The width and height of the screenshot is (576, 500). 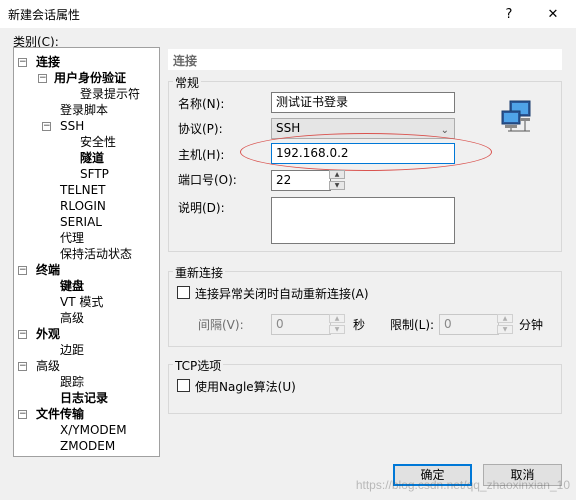 What do you see at coordinates (365, 309) in the screenshot?
I see `reconnect-group` at bounding box center [365, 309].